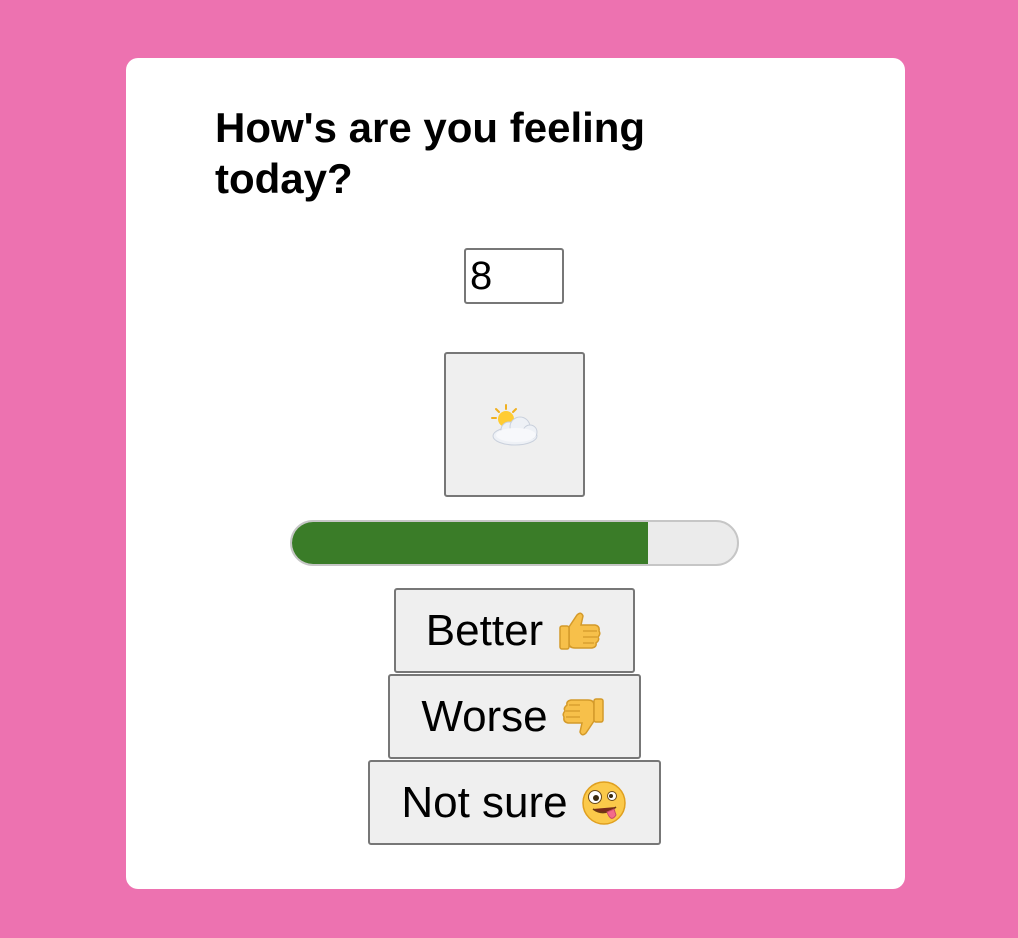 This screenshot has height=938, width=1018. I want to click on sun-behind-cloud-icon, so click(513, 424).